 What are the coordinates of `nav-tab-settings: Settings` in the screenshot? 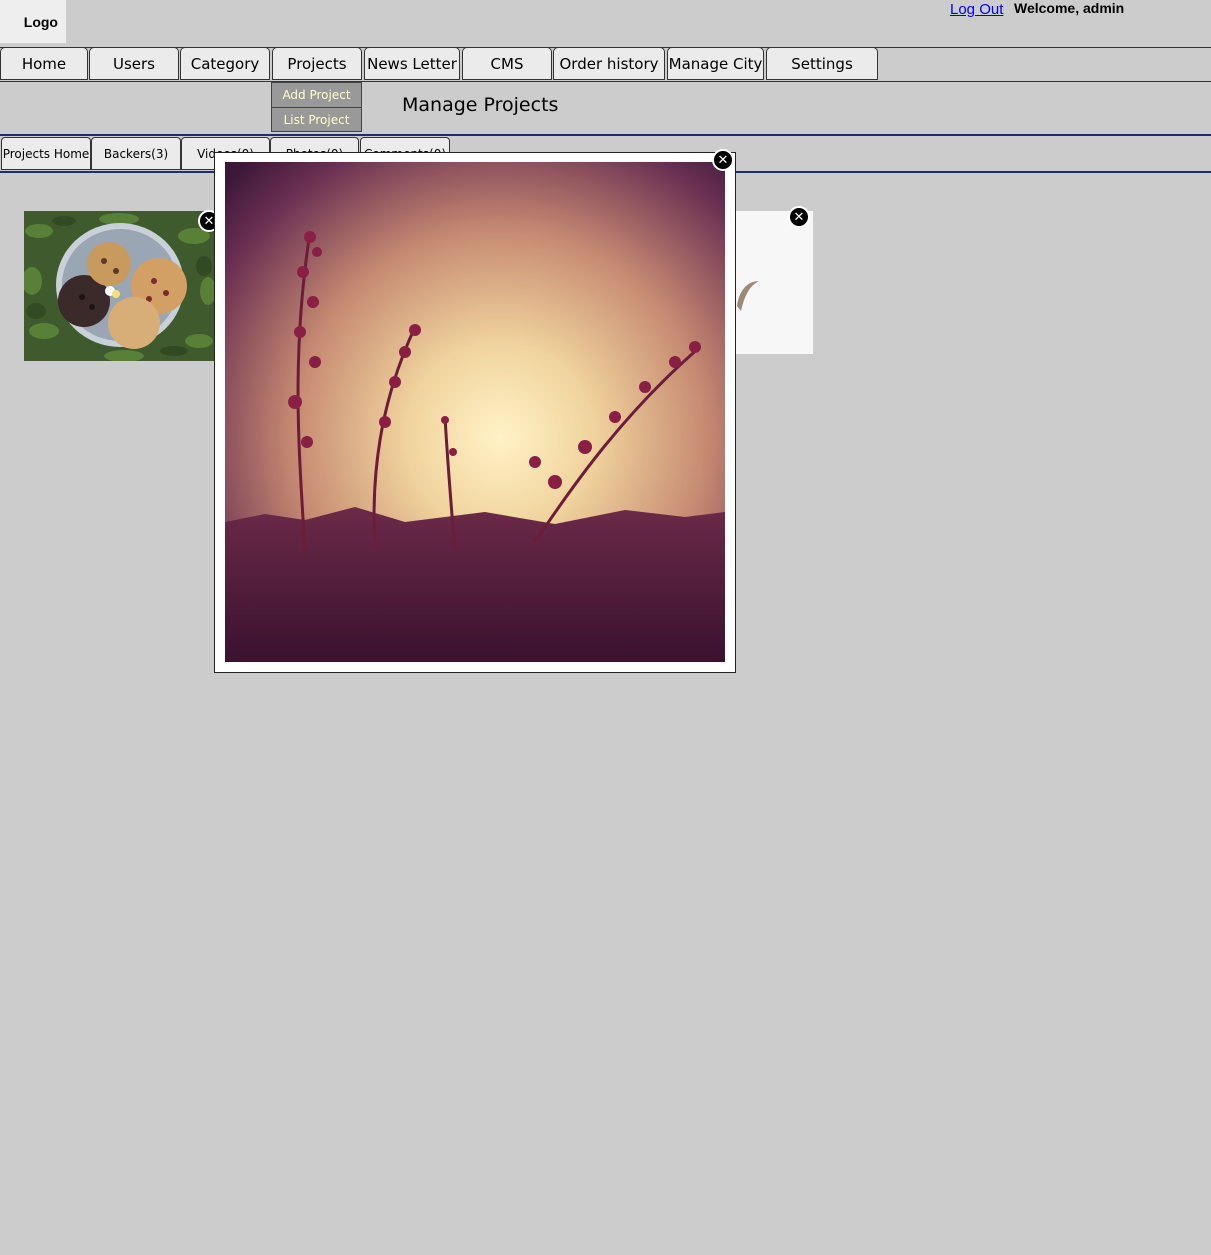 It's located at (822, 63).